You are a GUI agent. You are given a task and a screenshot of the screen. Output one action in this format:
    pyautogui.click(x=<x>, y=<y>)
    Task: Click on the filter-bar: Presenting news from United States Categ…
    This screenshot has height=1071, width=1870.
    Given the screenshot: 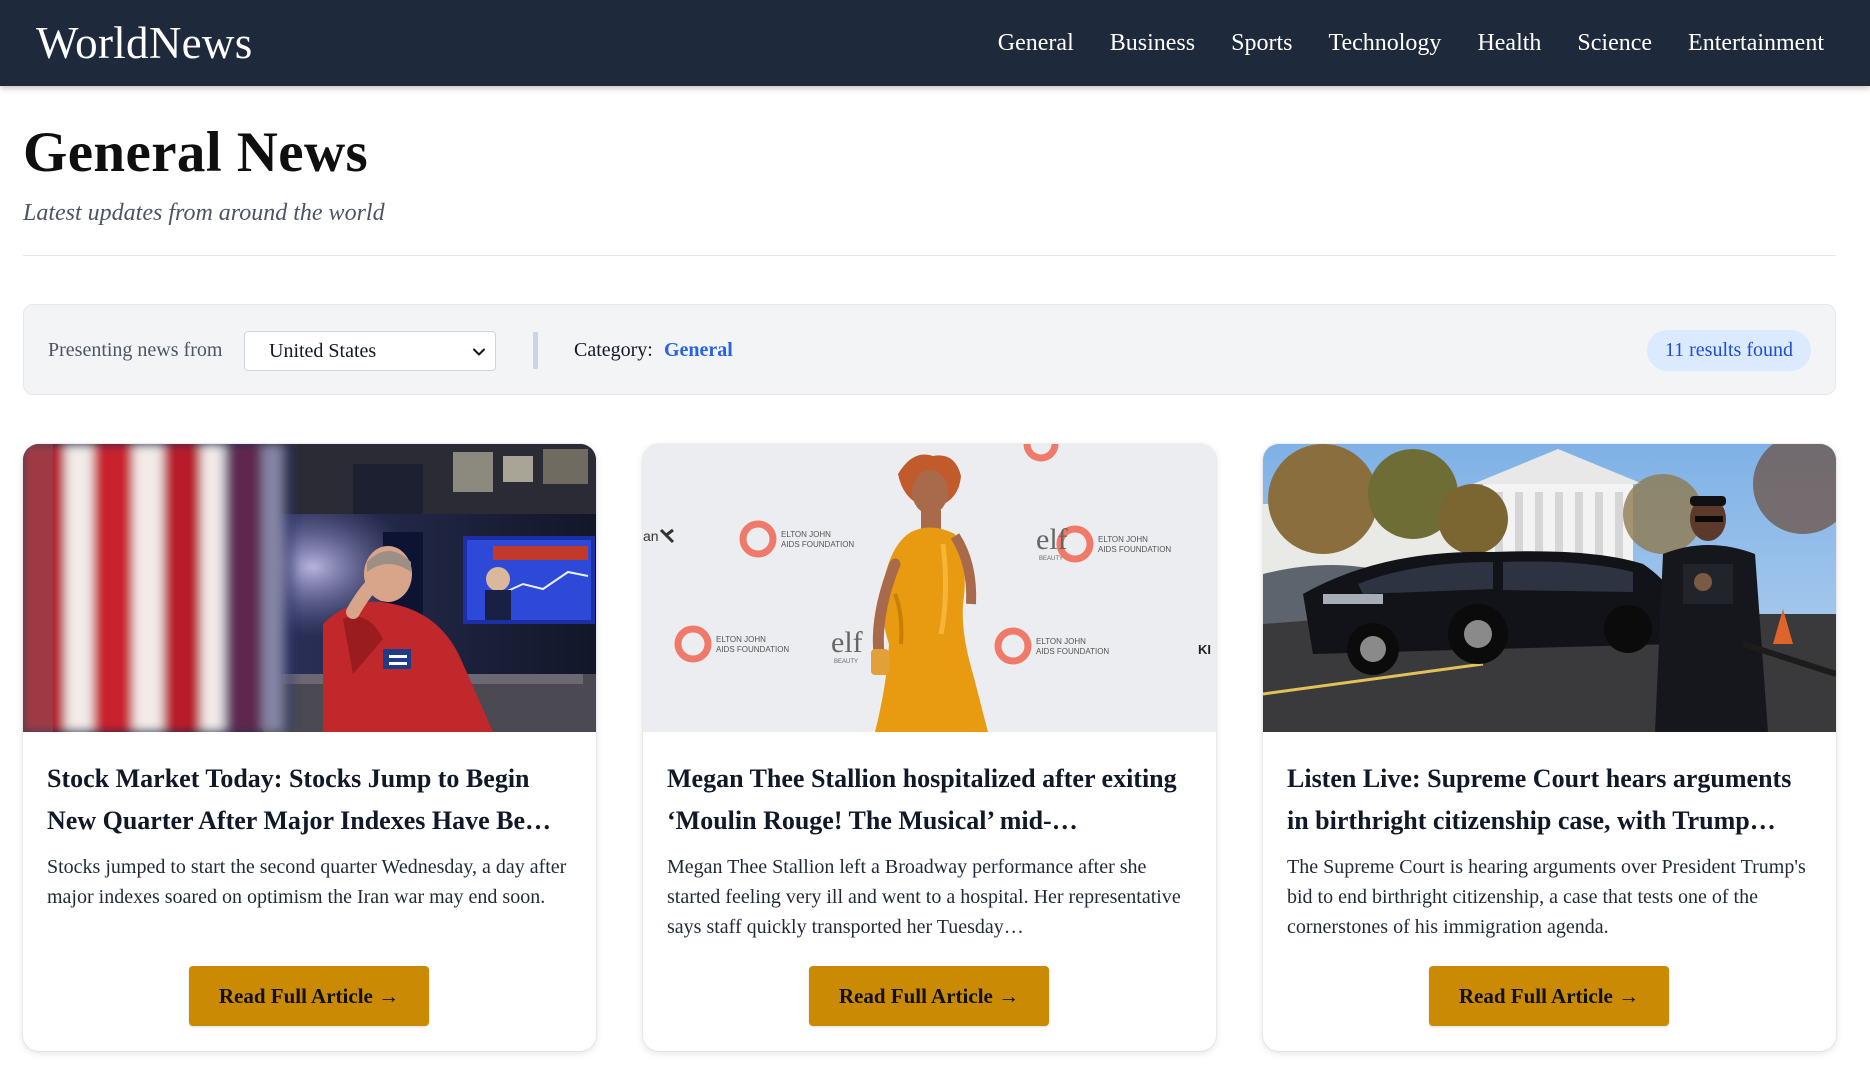 What is the action you would take?
    pyautogui.click(x=929, y=349)
    